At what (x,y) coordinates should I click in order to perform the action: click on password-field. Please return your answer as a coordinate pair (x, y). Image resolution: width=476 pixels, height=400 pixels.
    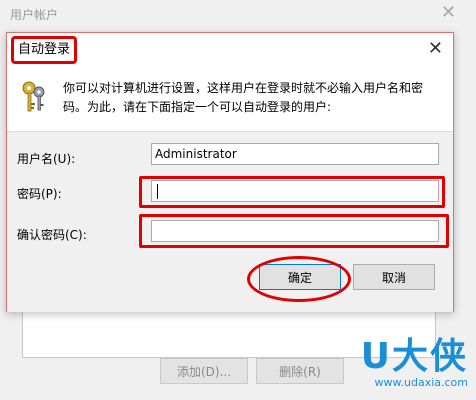
    Looking at the image, I should click on (295, 191).